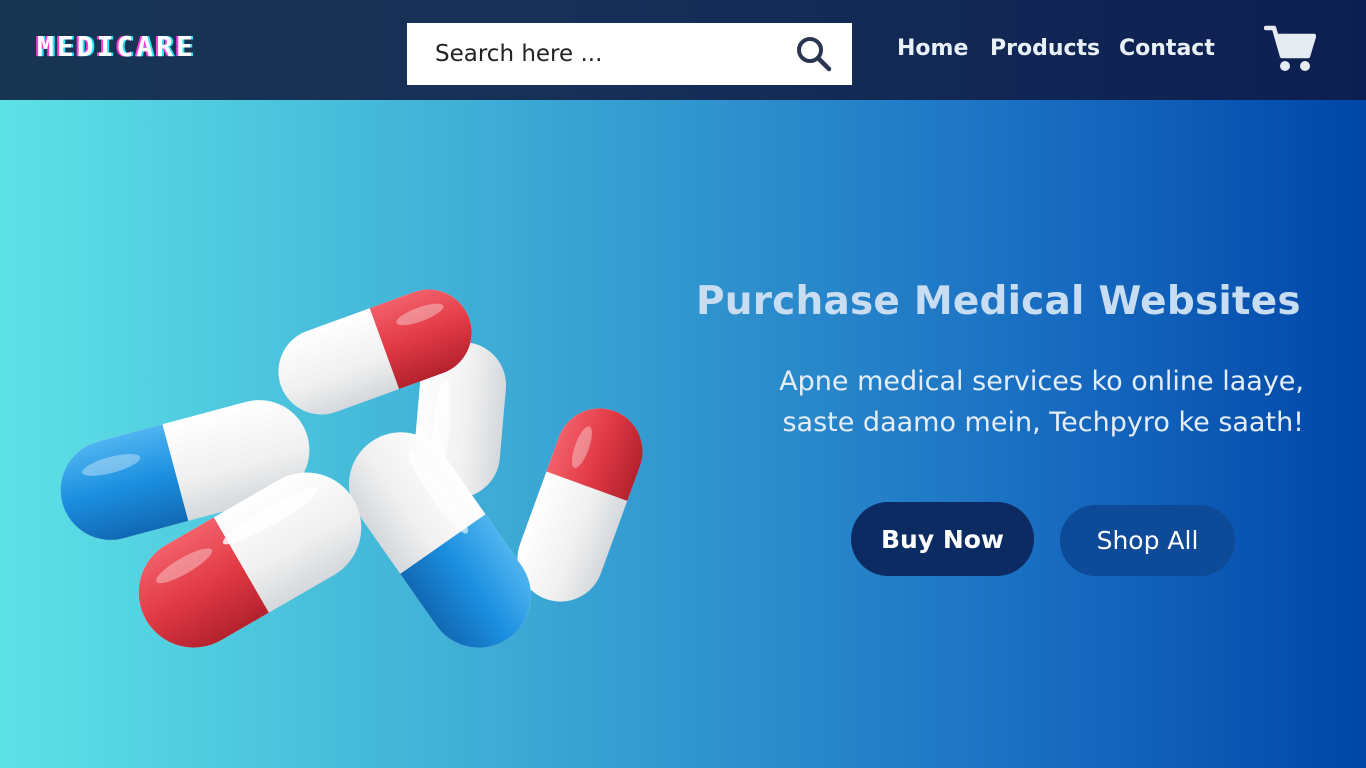 The image size is (1366, 768). What do you see at coordinates (998, 301) in the screenshot?
I see `hero-title: Purchase Medical Websites` at bounding box center [998, 301].